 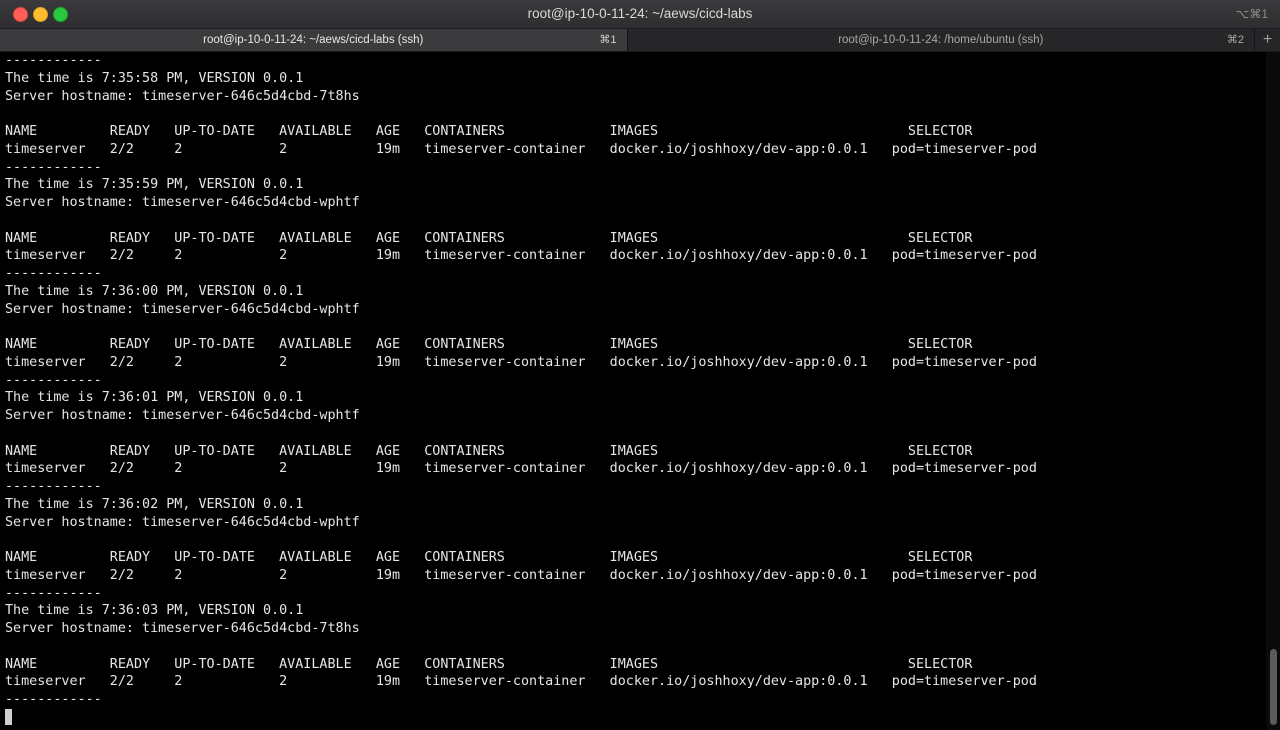 What do you see at coordinates (154, 291) in the screenshot?
I see `terminal-line: The time is 7:36:00 PM, VERSION 0.0.1` at bounding box center [154, 291].